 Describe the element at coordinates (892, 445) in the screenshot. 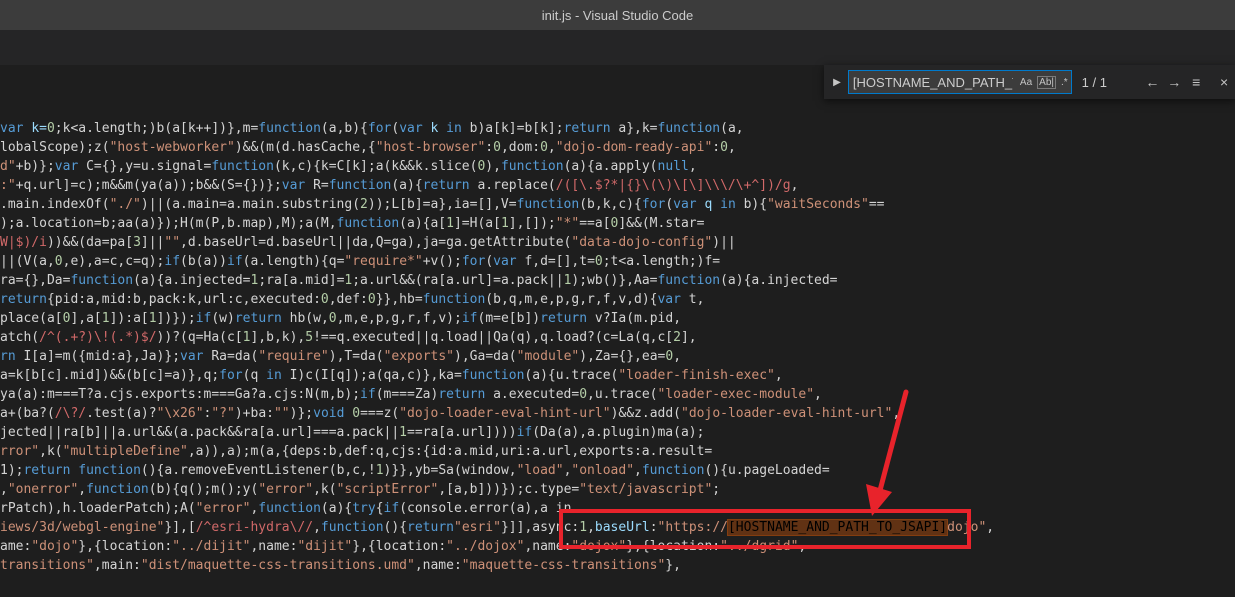

I see `arrow-shaft` at that location.